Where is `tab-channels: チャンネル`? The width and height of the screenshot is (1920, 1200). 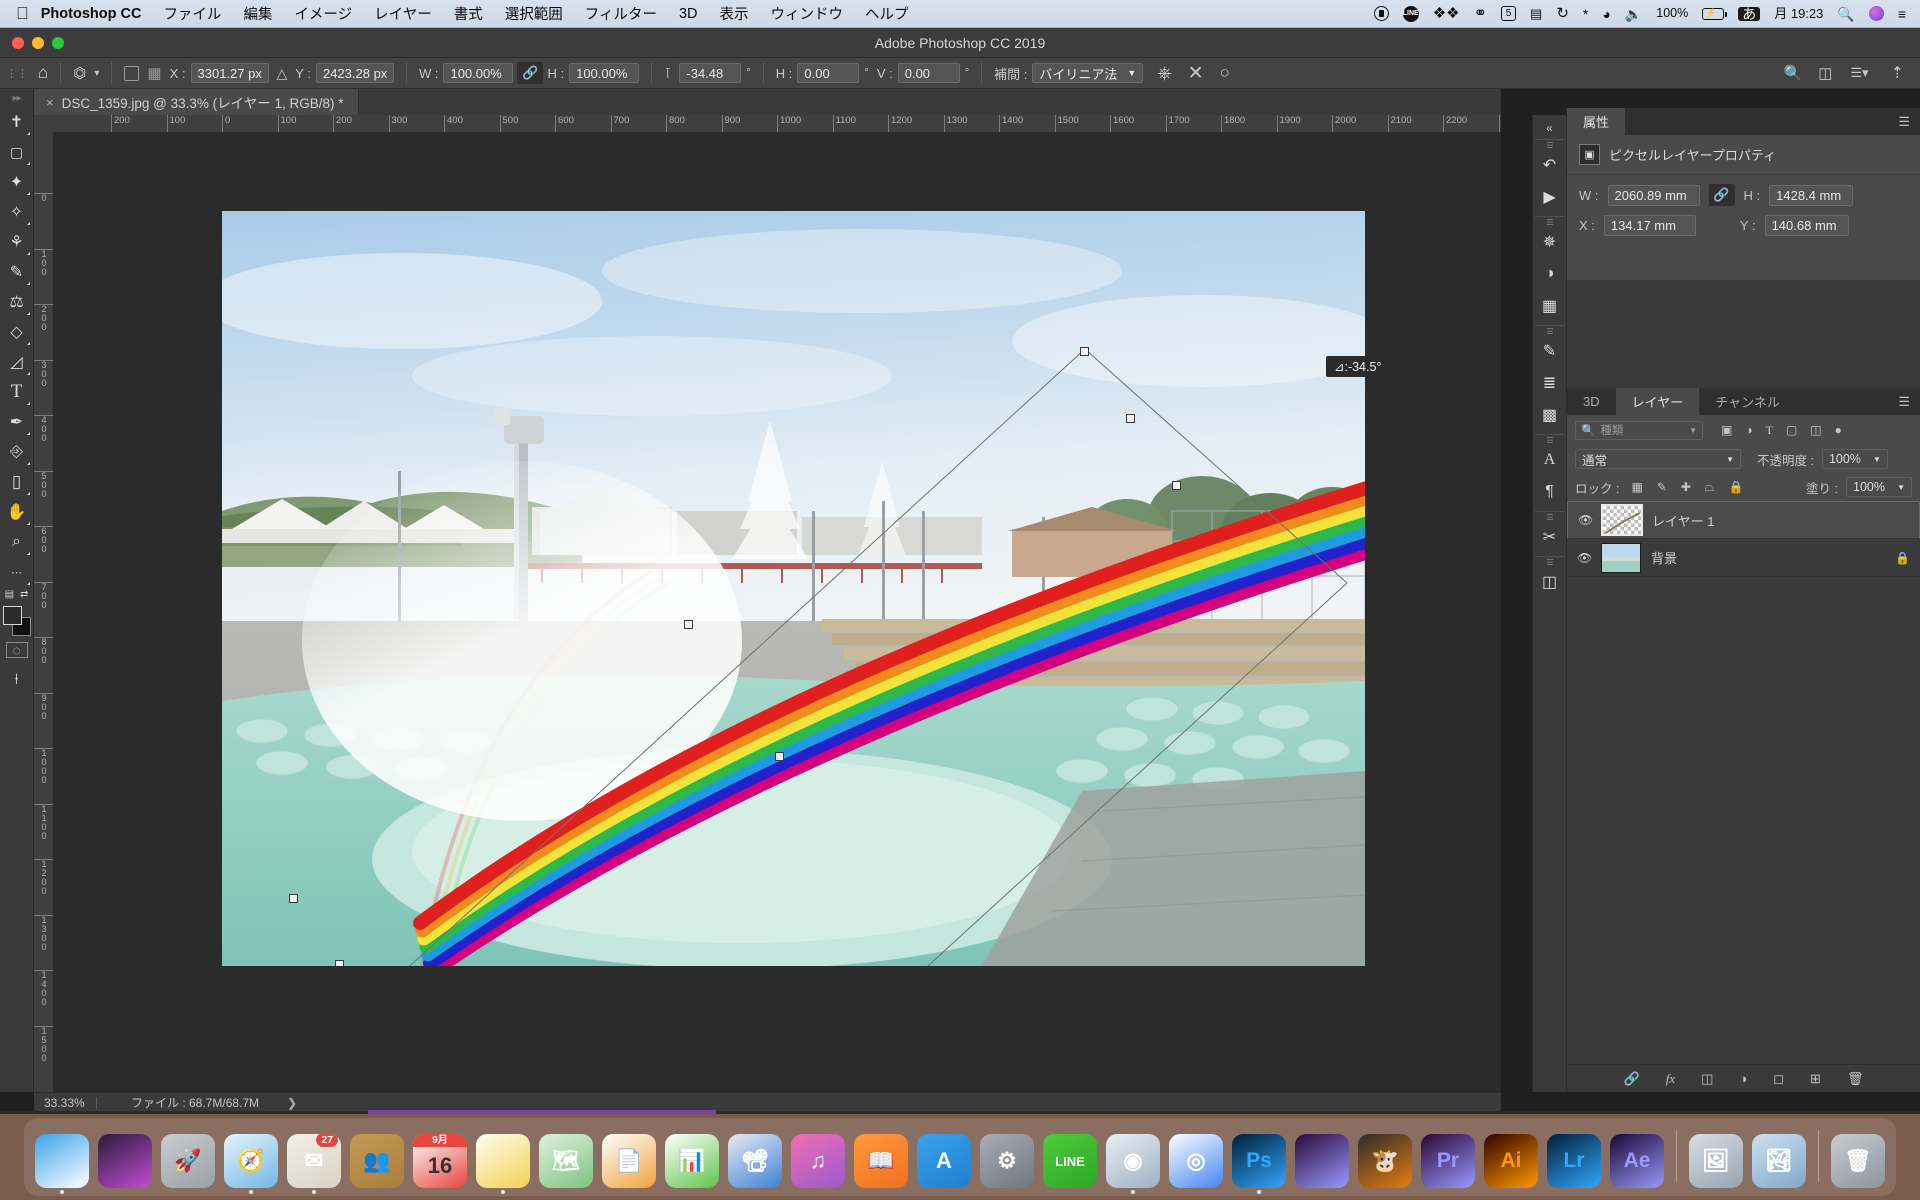
tab-channels: チャンネル is located at coordinates (1747, 401).